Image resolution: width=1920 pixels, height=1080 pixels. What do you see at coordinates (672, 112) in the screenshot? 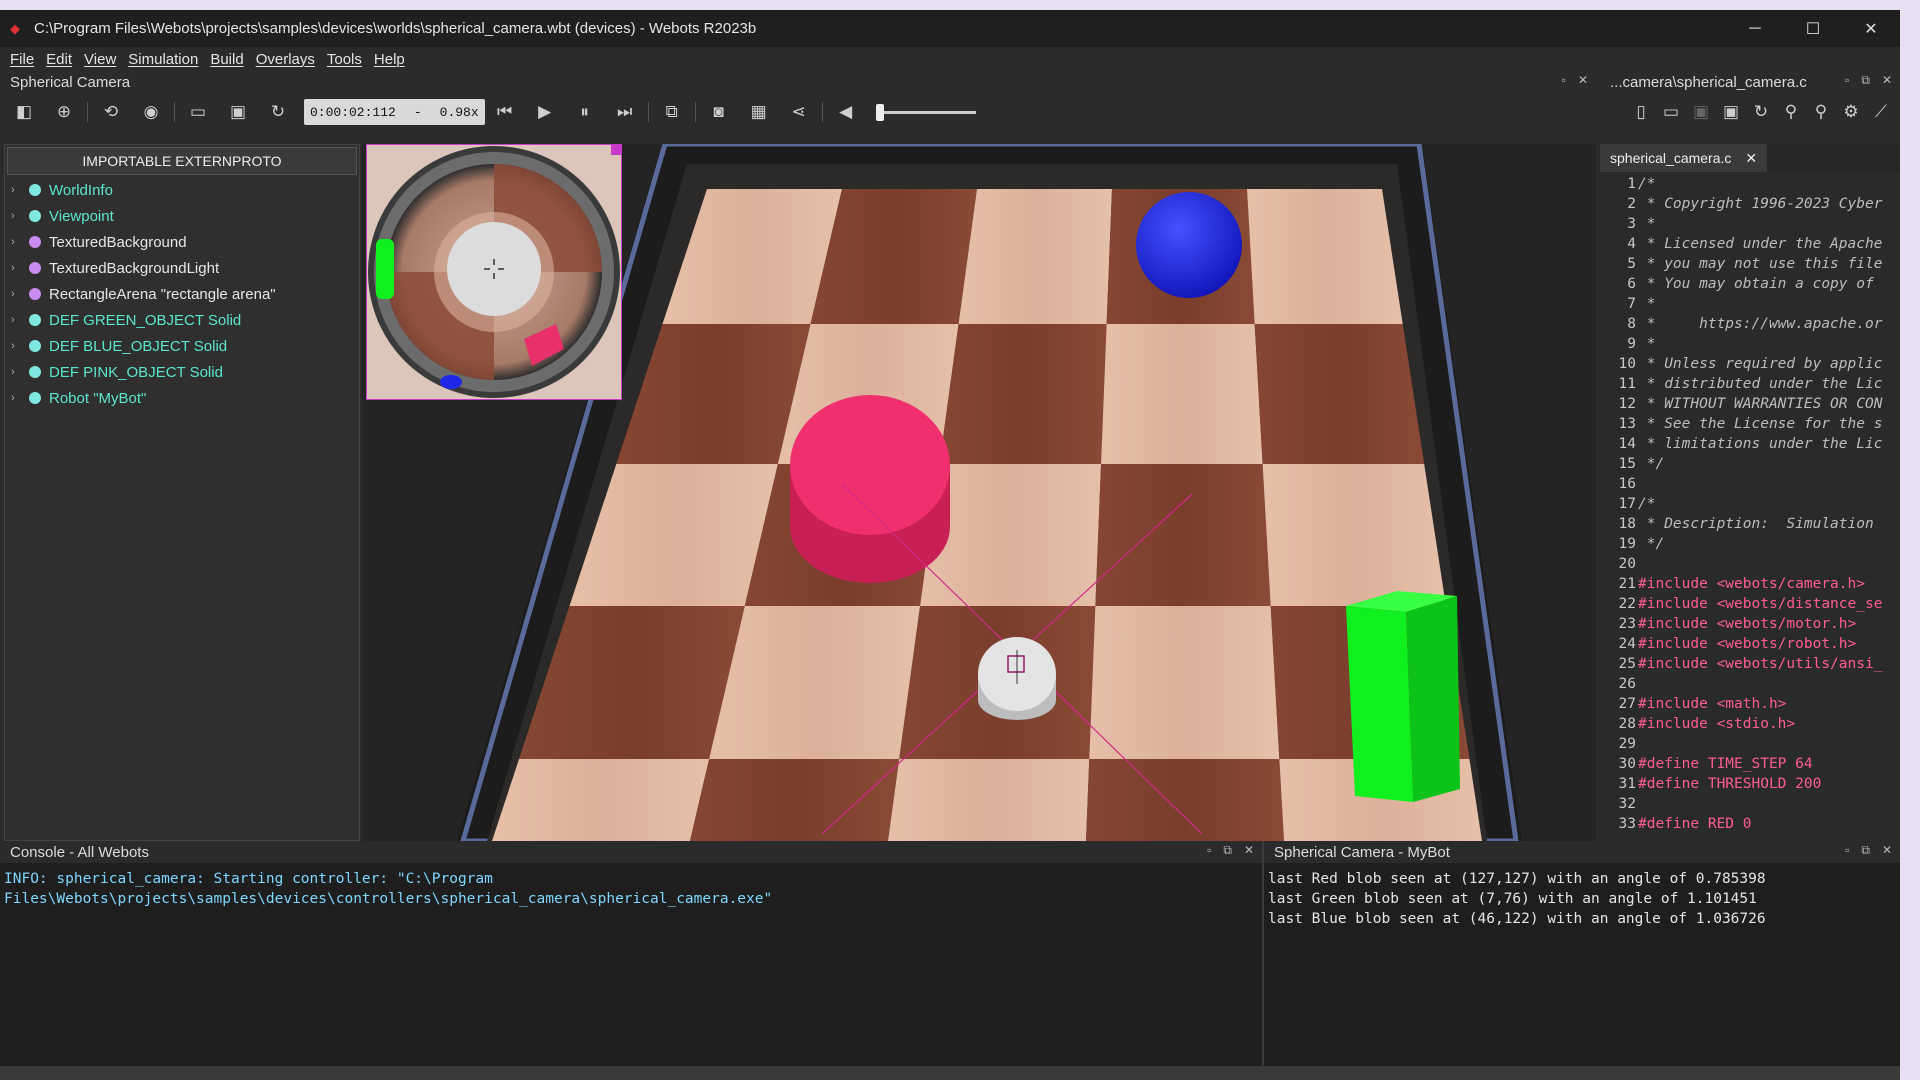
I see `view-3d-icon: ⧉` at bounding box center [672, 112].